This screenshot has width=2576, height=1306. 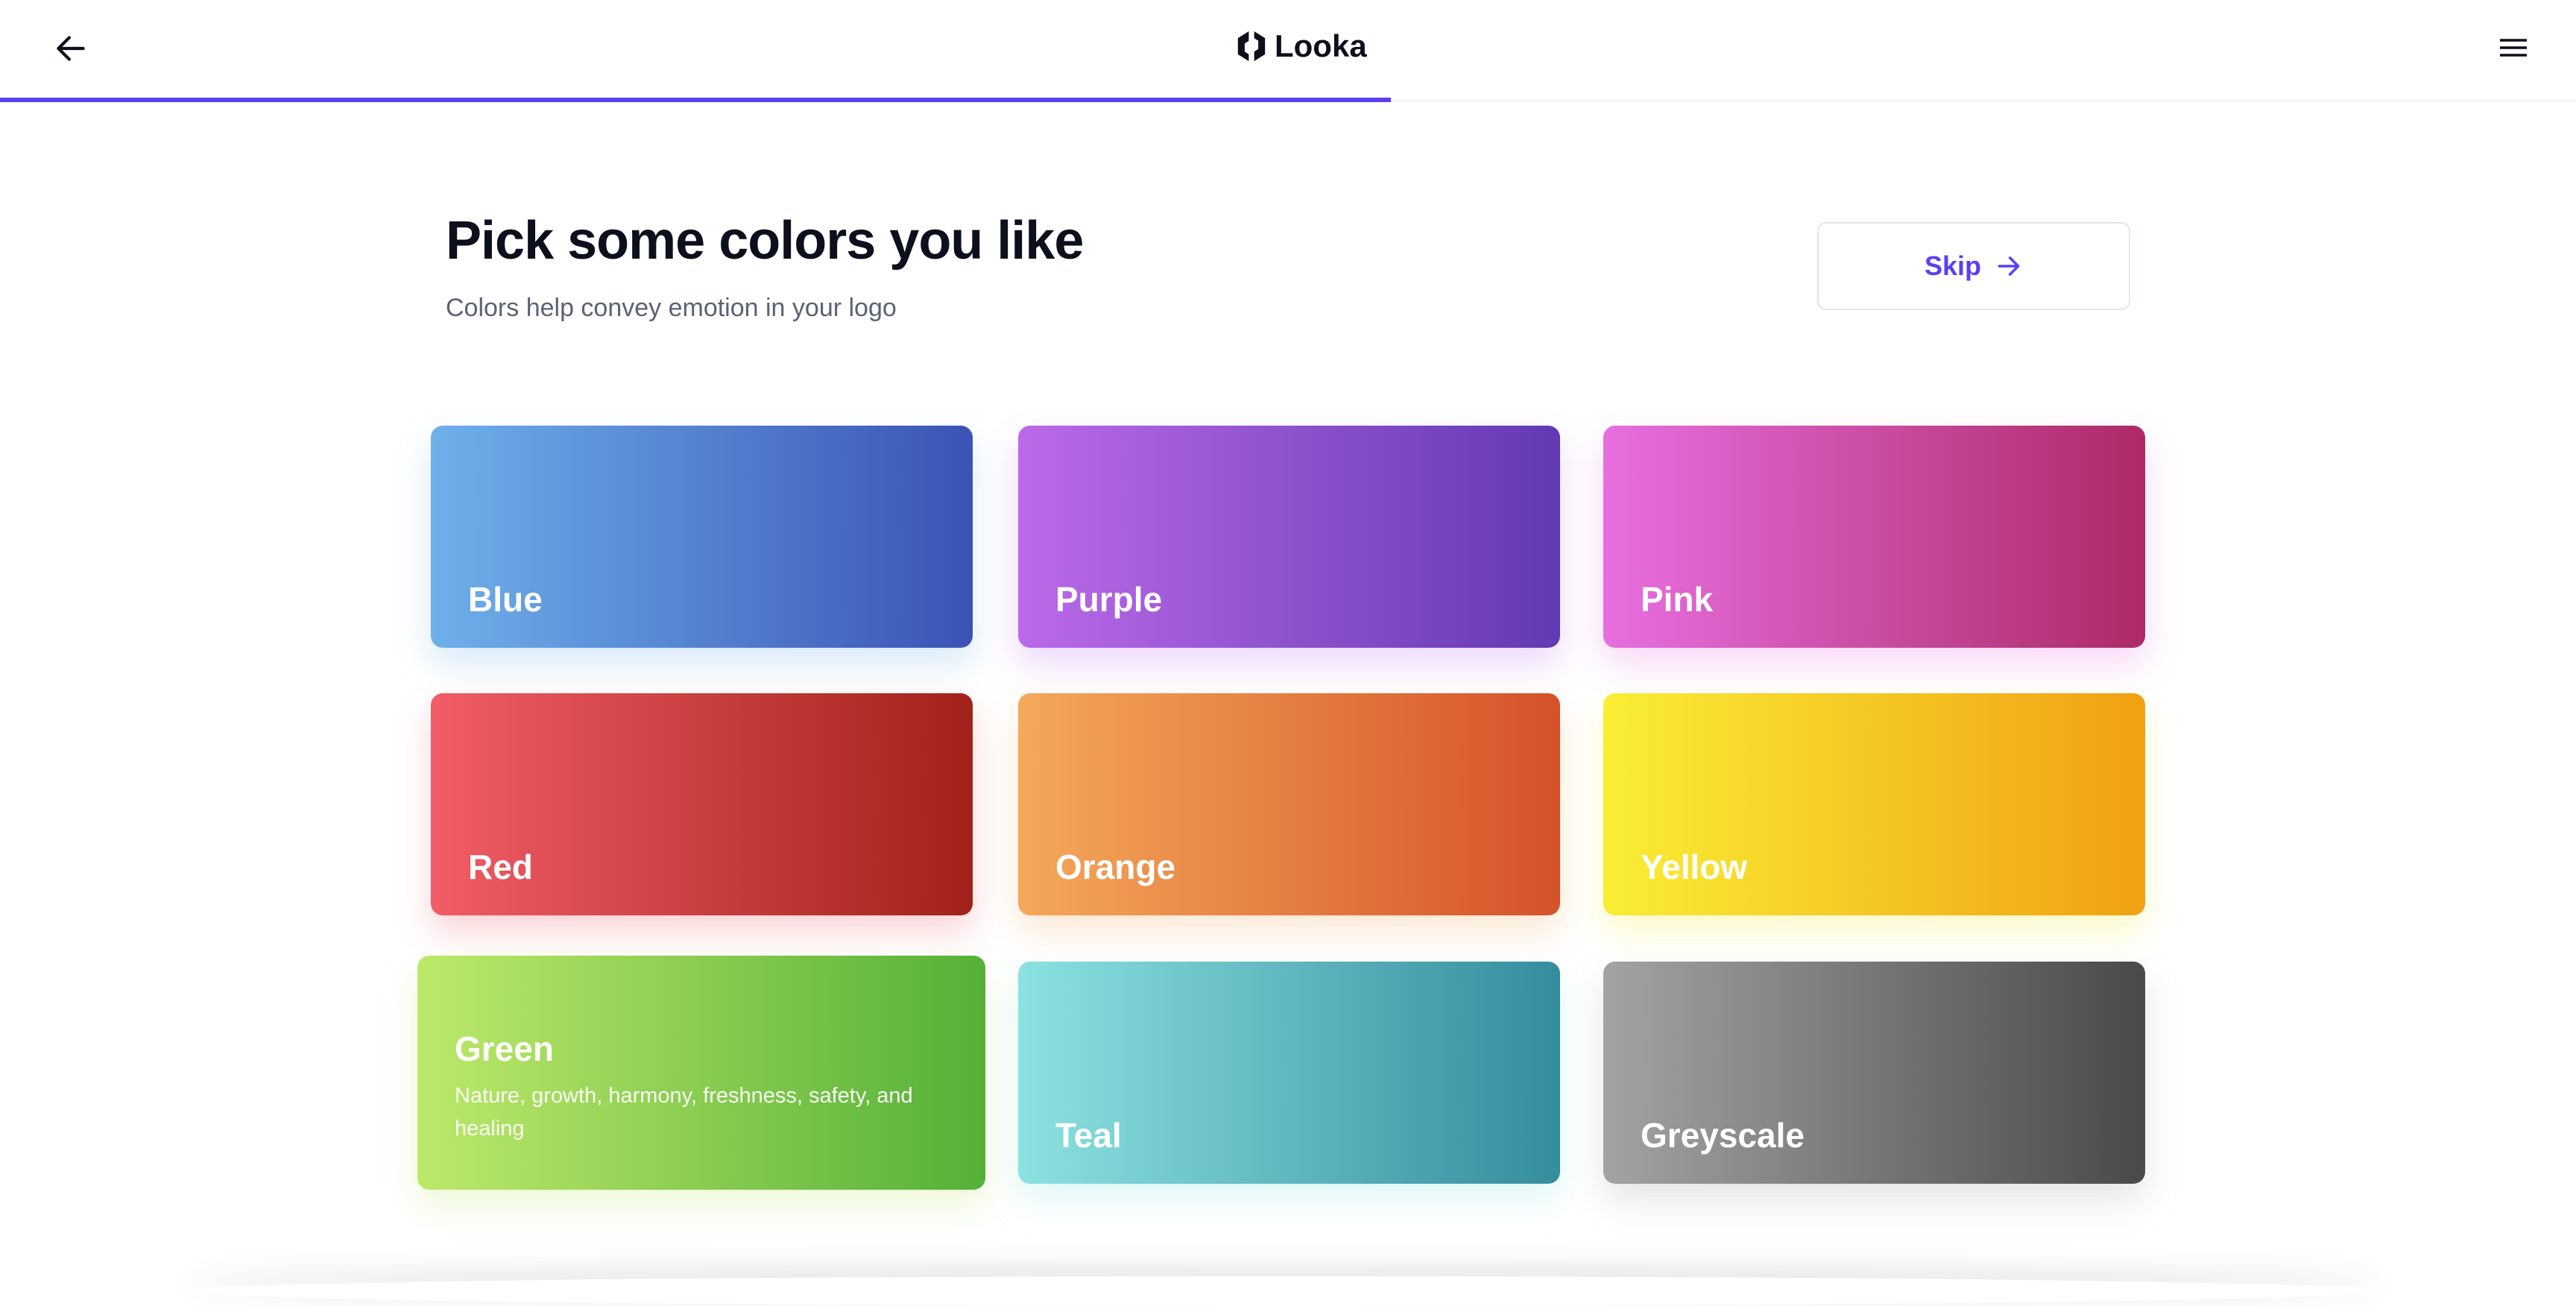 I want to click on color-card-purple: Purple, so click(x=1289, y=537).